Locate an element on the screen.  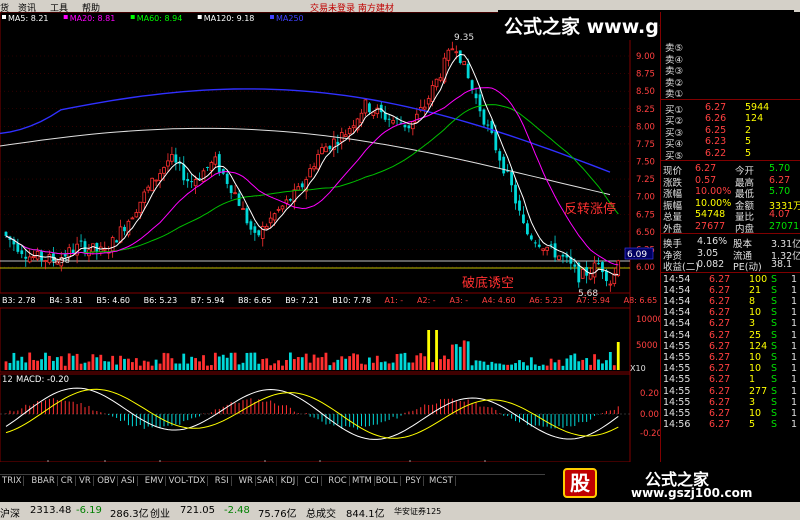
indicator-tab-roc: ROC is located at coordinates (338, 481).